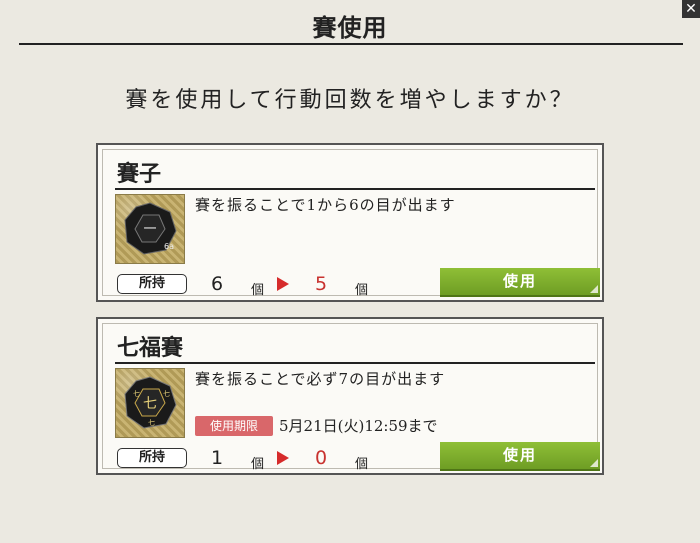 The height and width of the screenshot is (543, 700). I want to click on item-description: 賽を振ることで必ず7の目が出ます, so click(320, 379).